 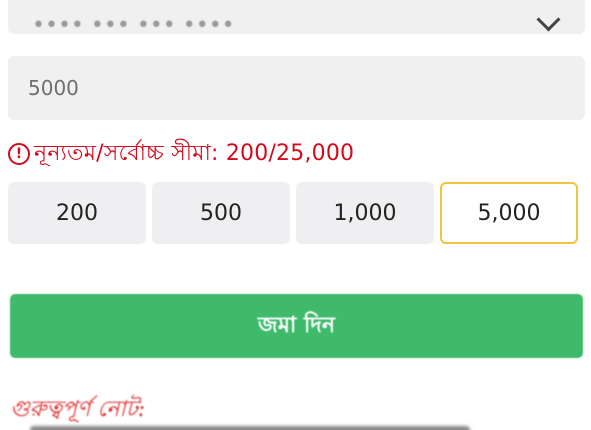 I want to click on quick-amount-buttons: 200 500 1,000 5,000, so click(x=296, y=213).